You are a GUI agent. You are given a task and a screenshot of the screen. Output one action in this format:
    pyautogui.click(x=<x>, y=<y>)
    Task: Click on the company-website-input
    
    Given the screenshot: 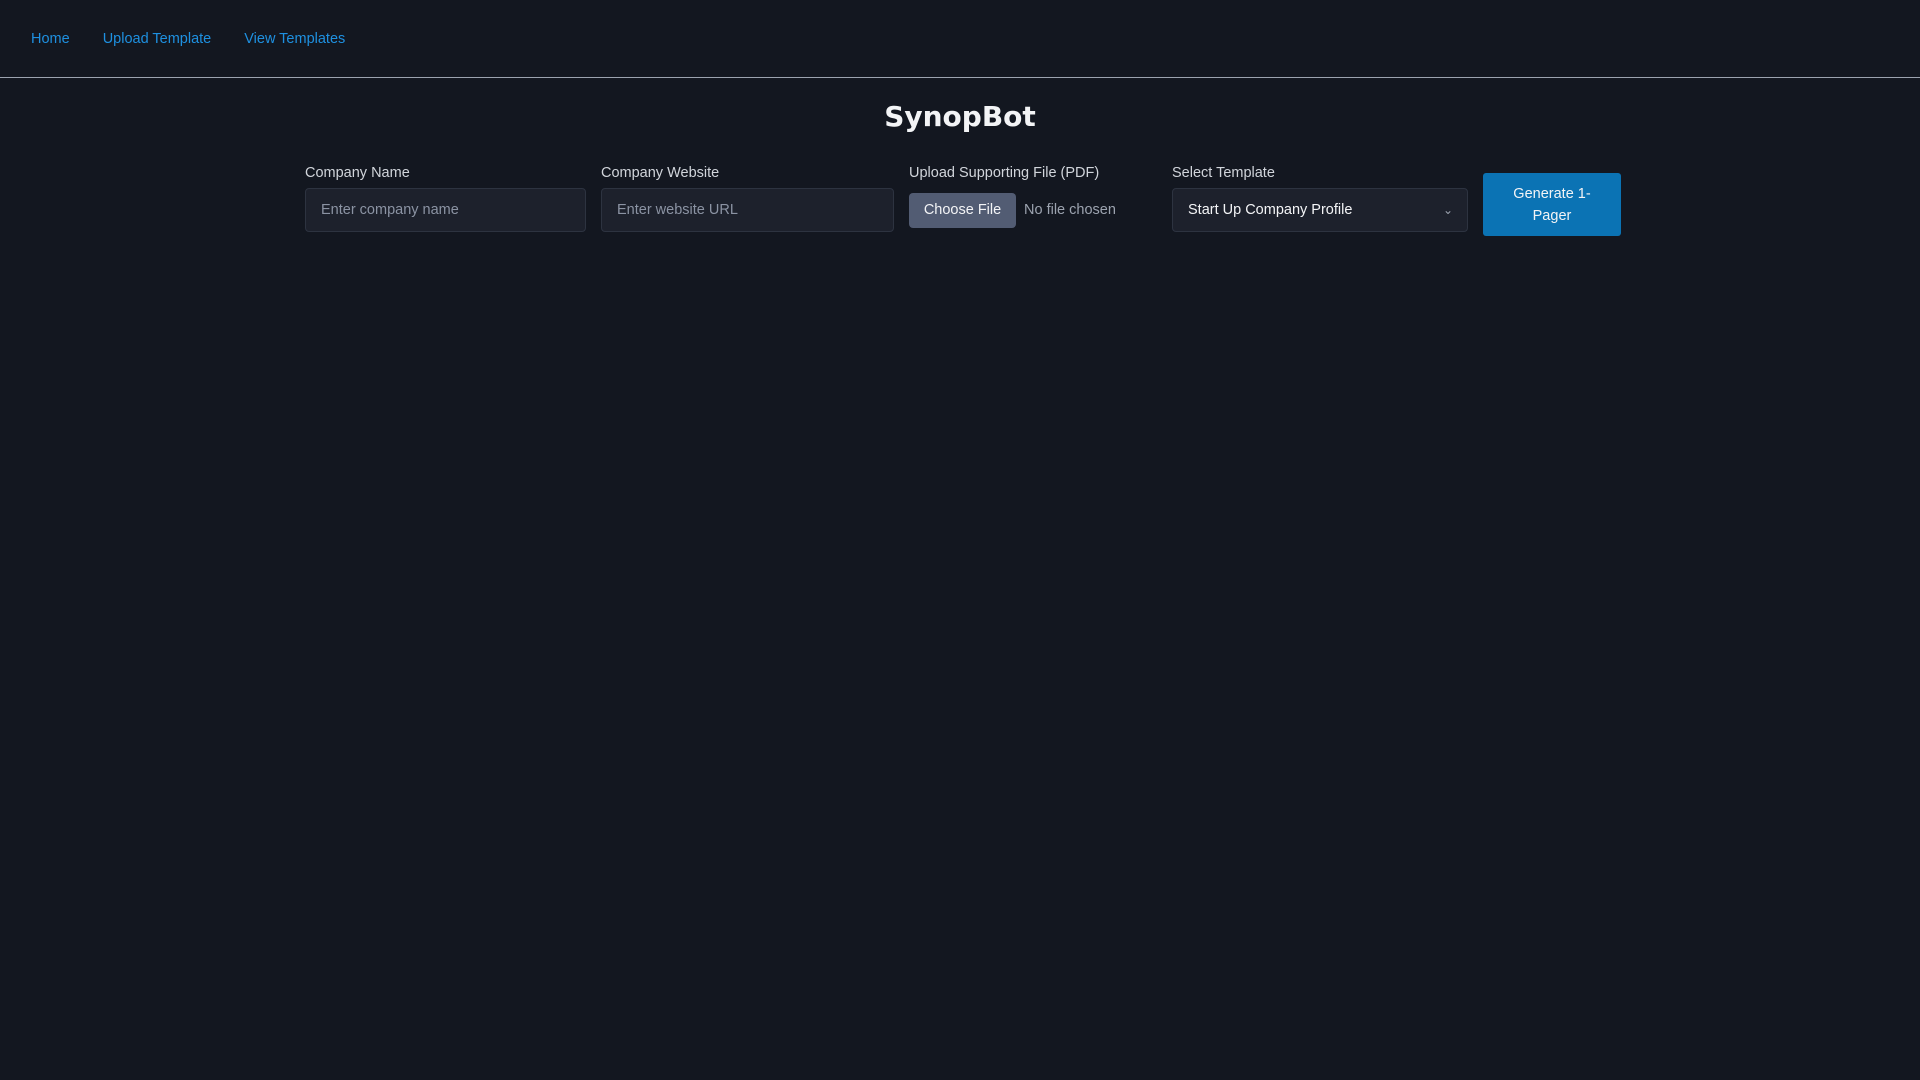 What is the action you would take?
    pyautogui.click(x=747, y=210)
    